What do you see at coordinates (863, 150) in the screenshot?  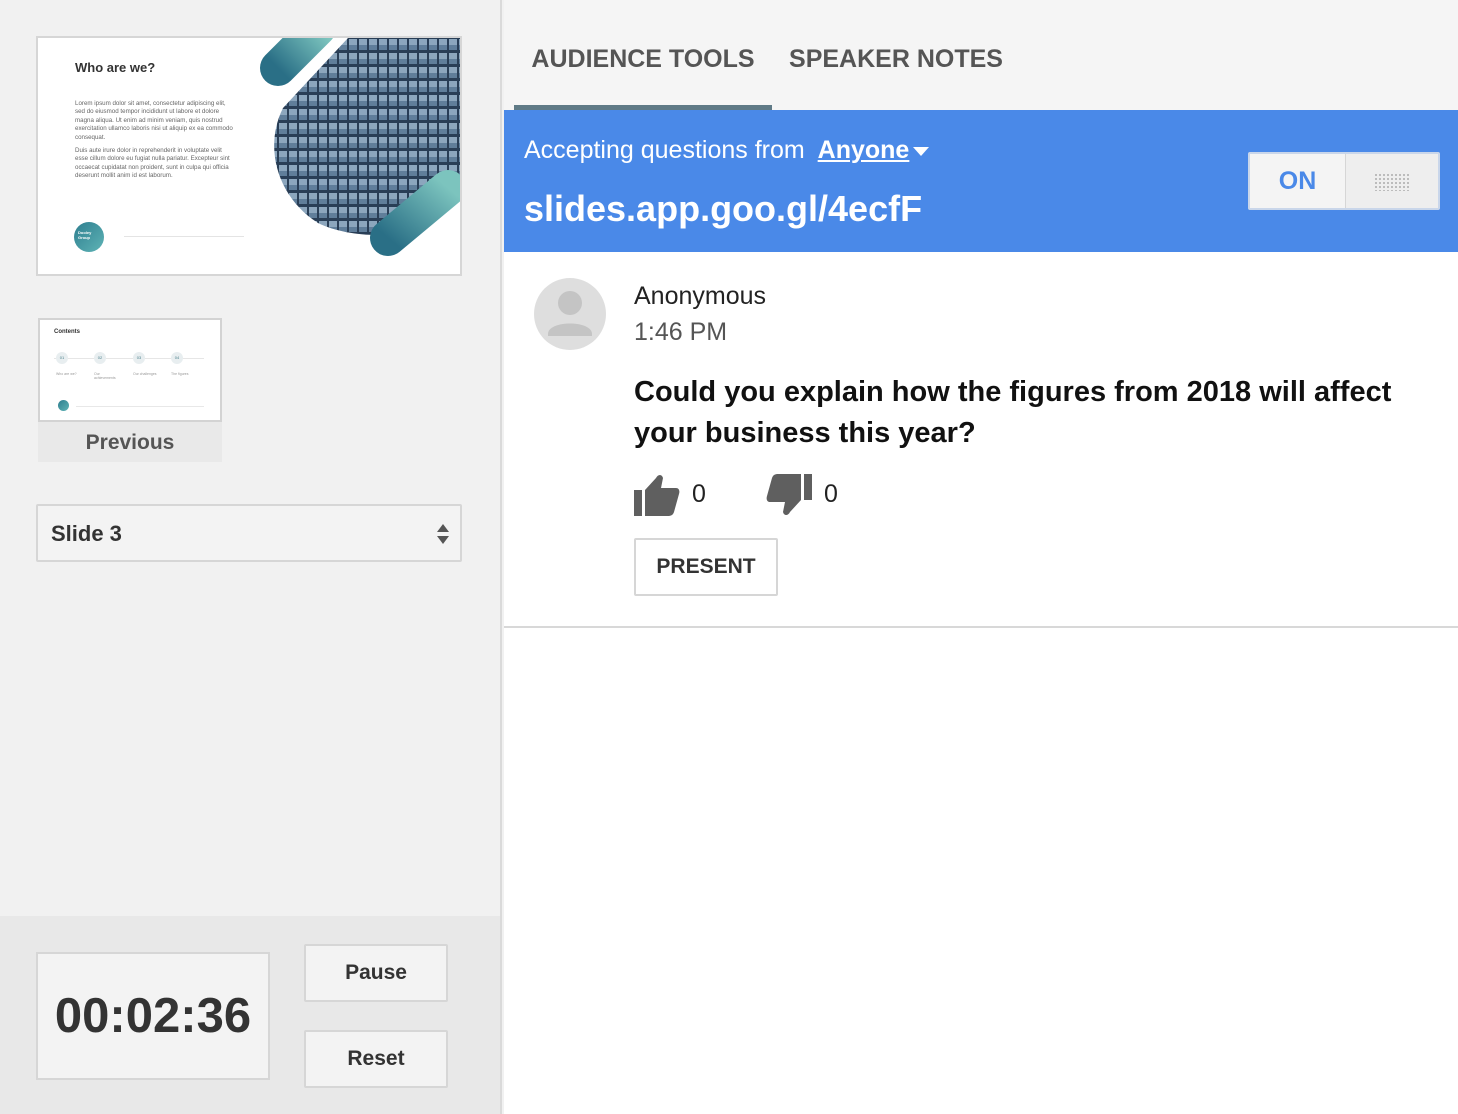 I see `audience-dropdown-value: Anyone` at bounding box center [863, 150].